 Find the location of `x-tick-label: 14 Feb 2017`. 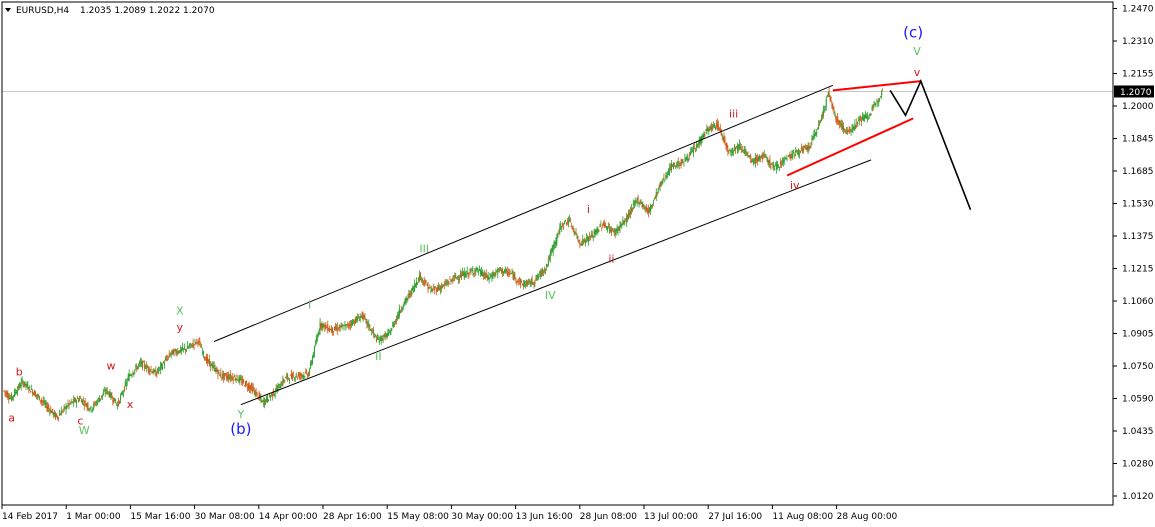

x-tick-label: 14 Feb 2017 is located at coordinates (30, 517).